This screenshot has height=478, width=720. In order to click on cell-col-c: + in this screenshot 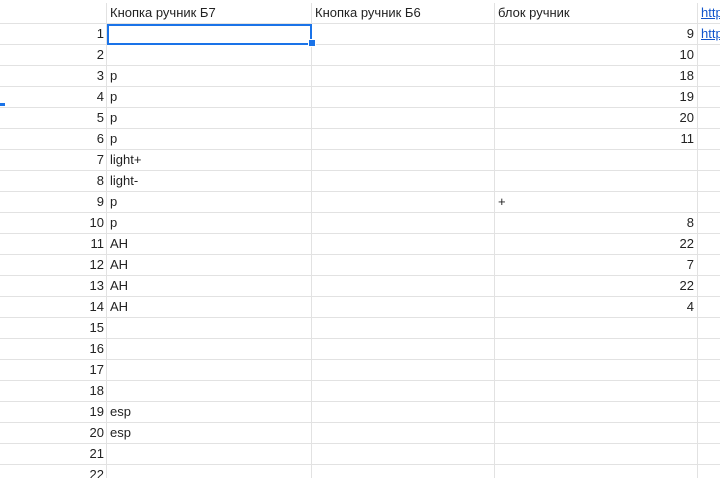, I will do `click(596, 202)`.